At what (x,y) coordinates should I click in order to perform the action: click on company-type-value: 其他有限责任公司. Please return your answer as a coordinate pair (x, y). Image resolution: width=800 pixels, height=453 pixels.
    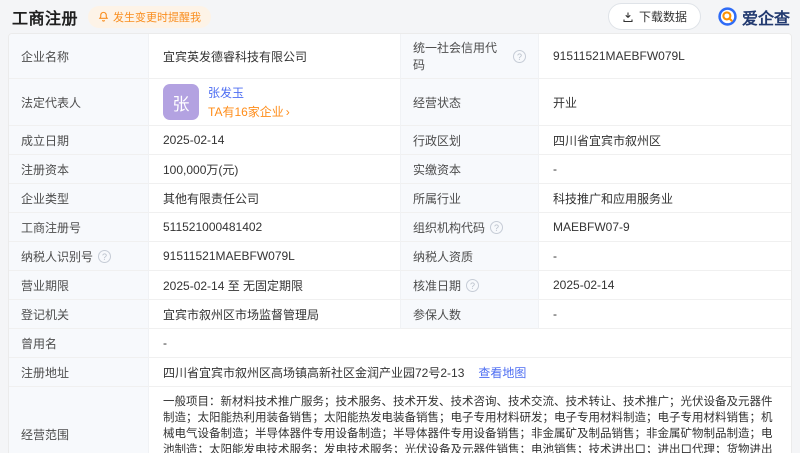
    Looking at the image, I should click on (275, 198).